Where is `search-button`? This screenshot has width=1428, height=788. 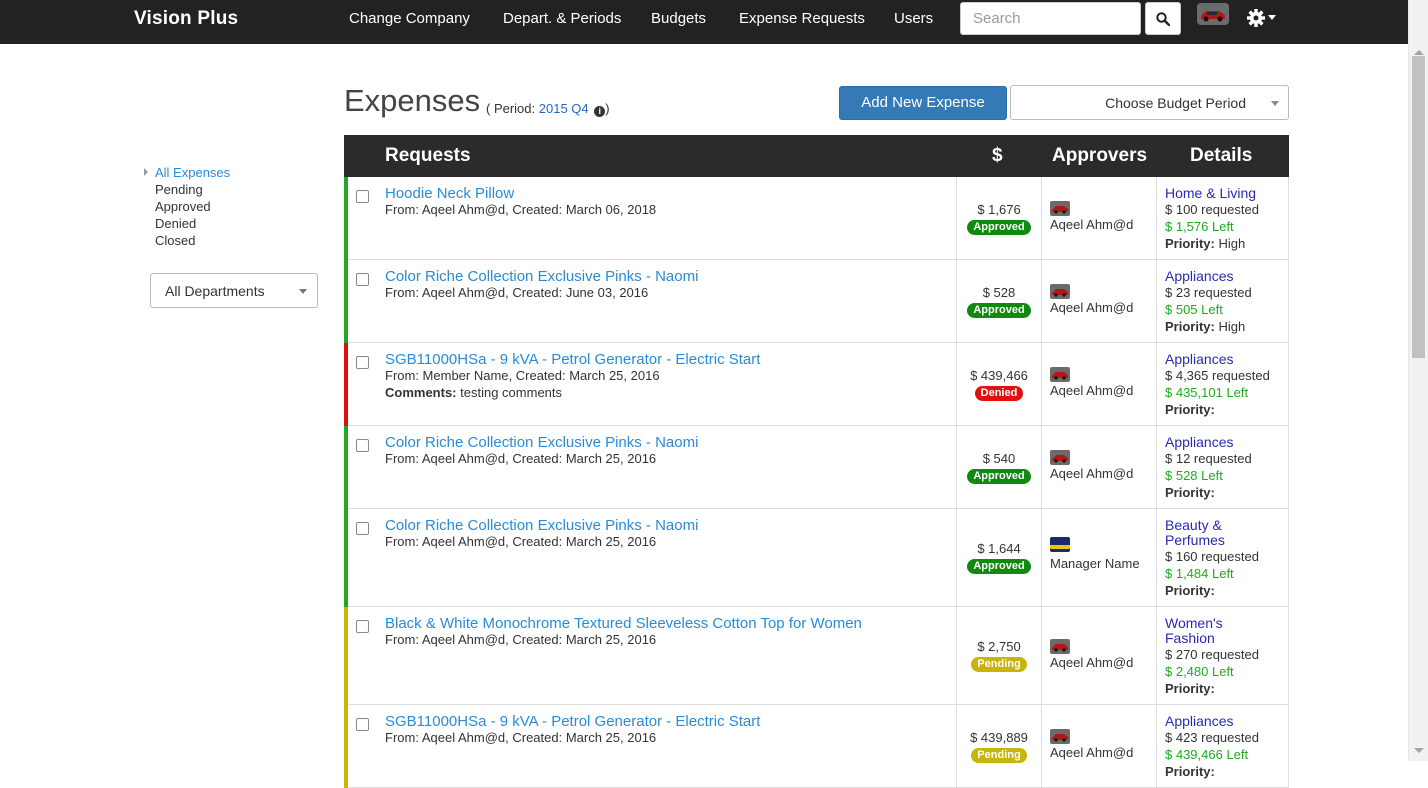 search-button is located at coordinates (1163, 18).